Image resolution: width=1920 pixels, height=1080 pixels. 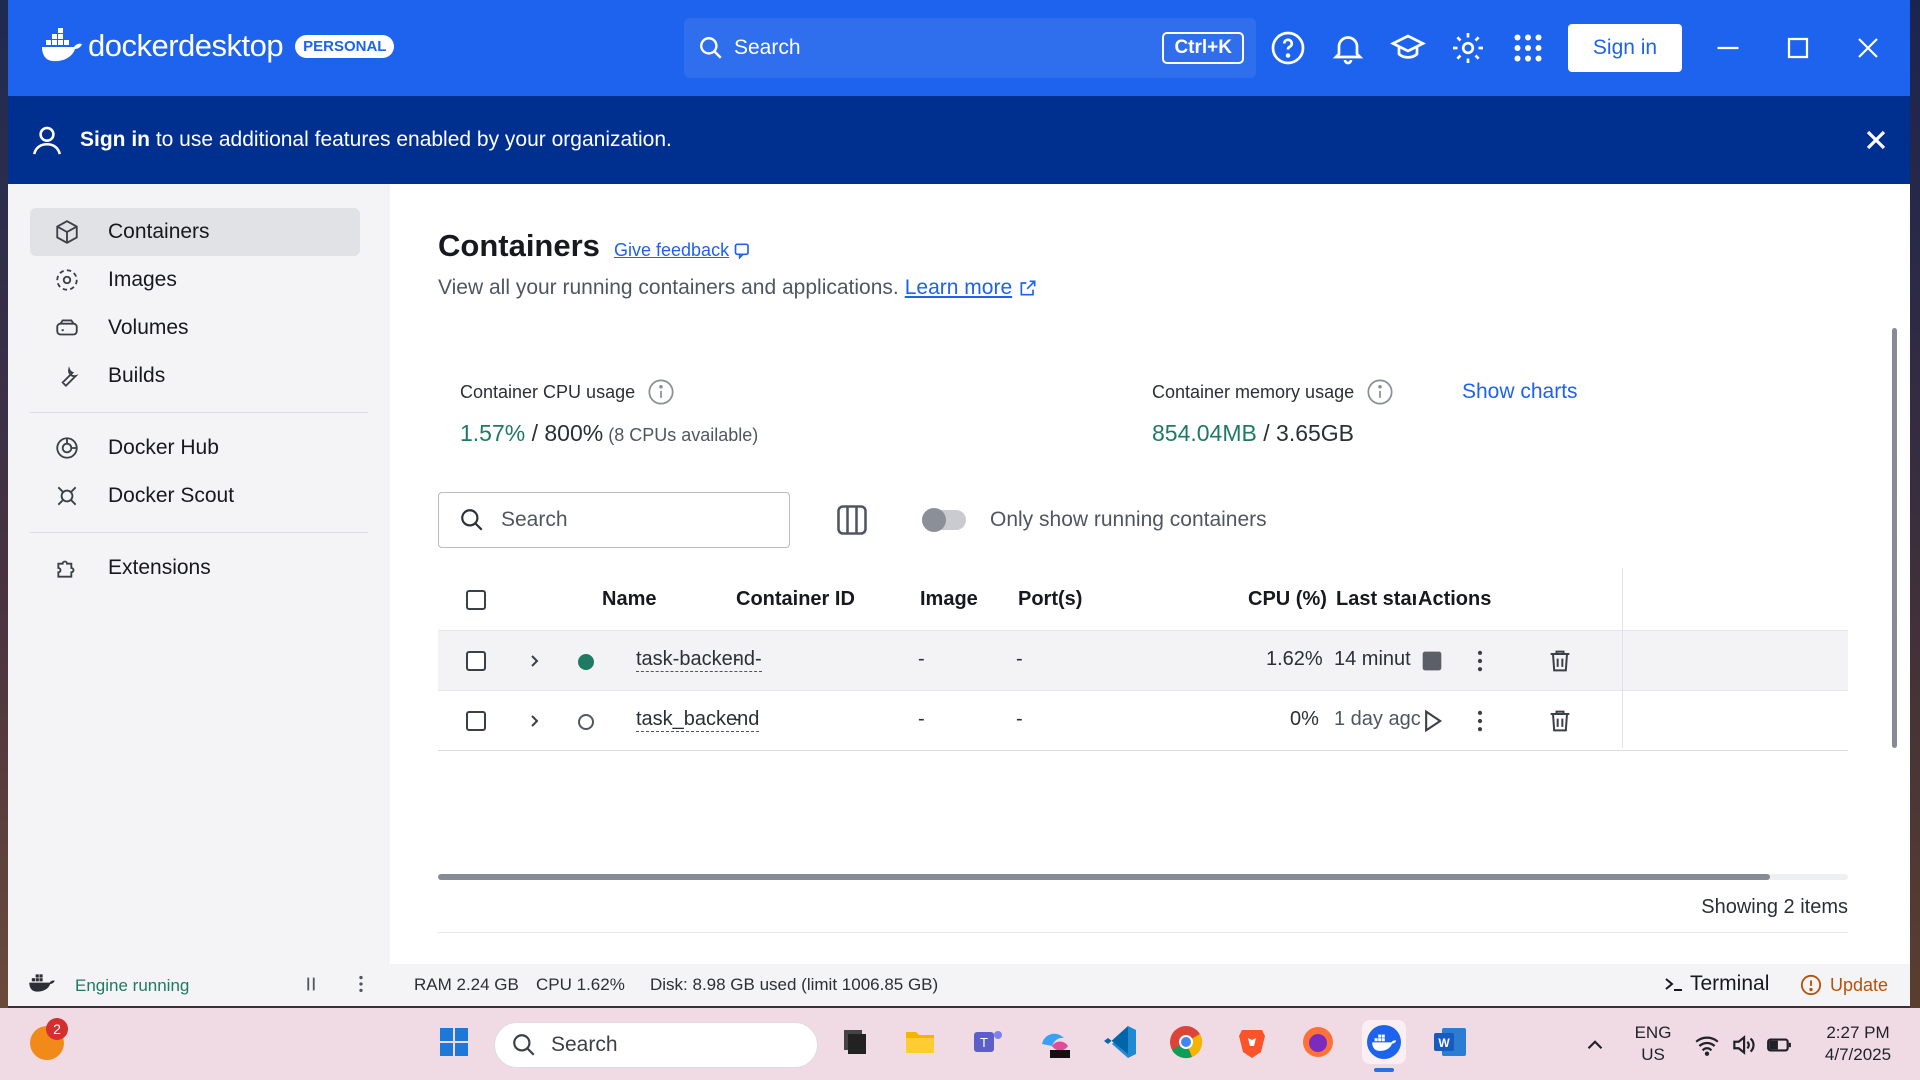 What do you see at coordinates (854, 1042) in the screenshot?
I see `task-view-icon` at bounding box center [854, 1042].